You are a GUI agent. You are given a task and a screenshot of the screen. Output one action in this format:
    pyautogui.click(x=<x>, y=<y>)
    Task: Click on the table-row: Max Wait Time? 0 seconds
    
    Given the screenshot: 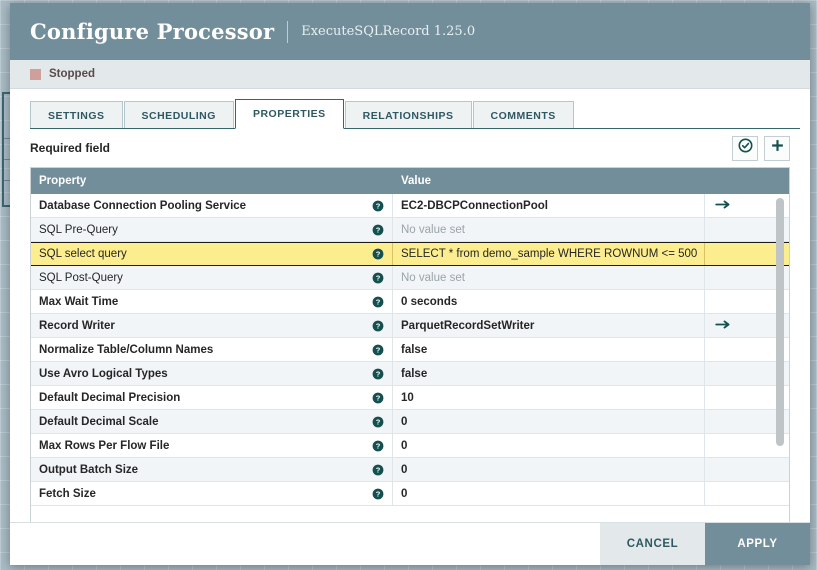 What is the action you would take?
    pyautogui.click(x=410, y=302)
    